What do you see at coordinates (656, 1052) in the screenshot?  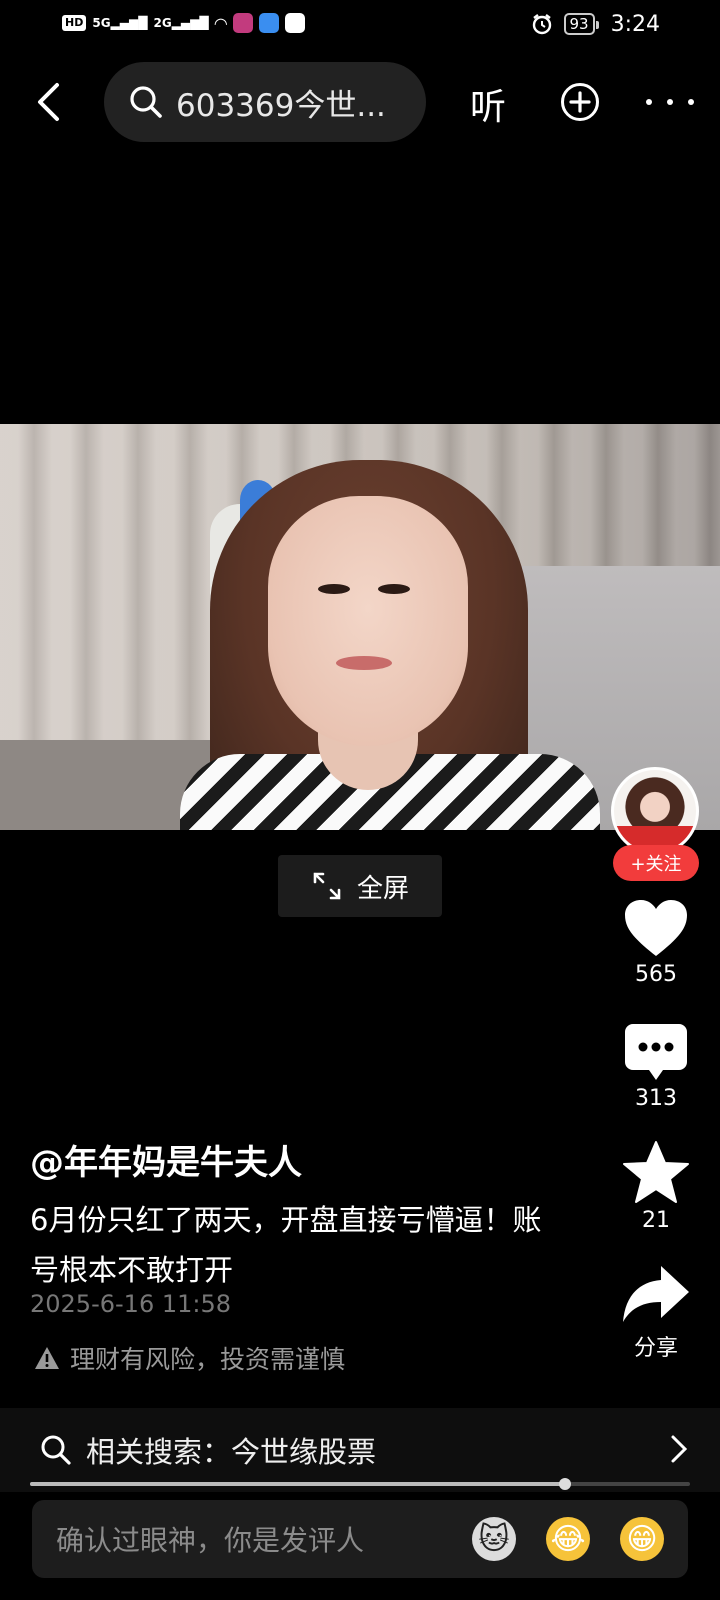 I see `comment-bubble-icon` at bounding box center [656, 1052].